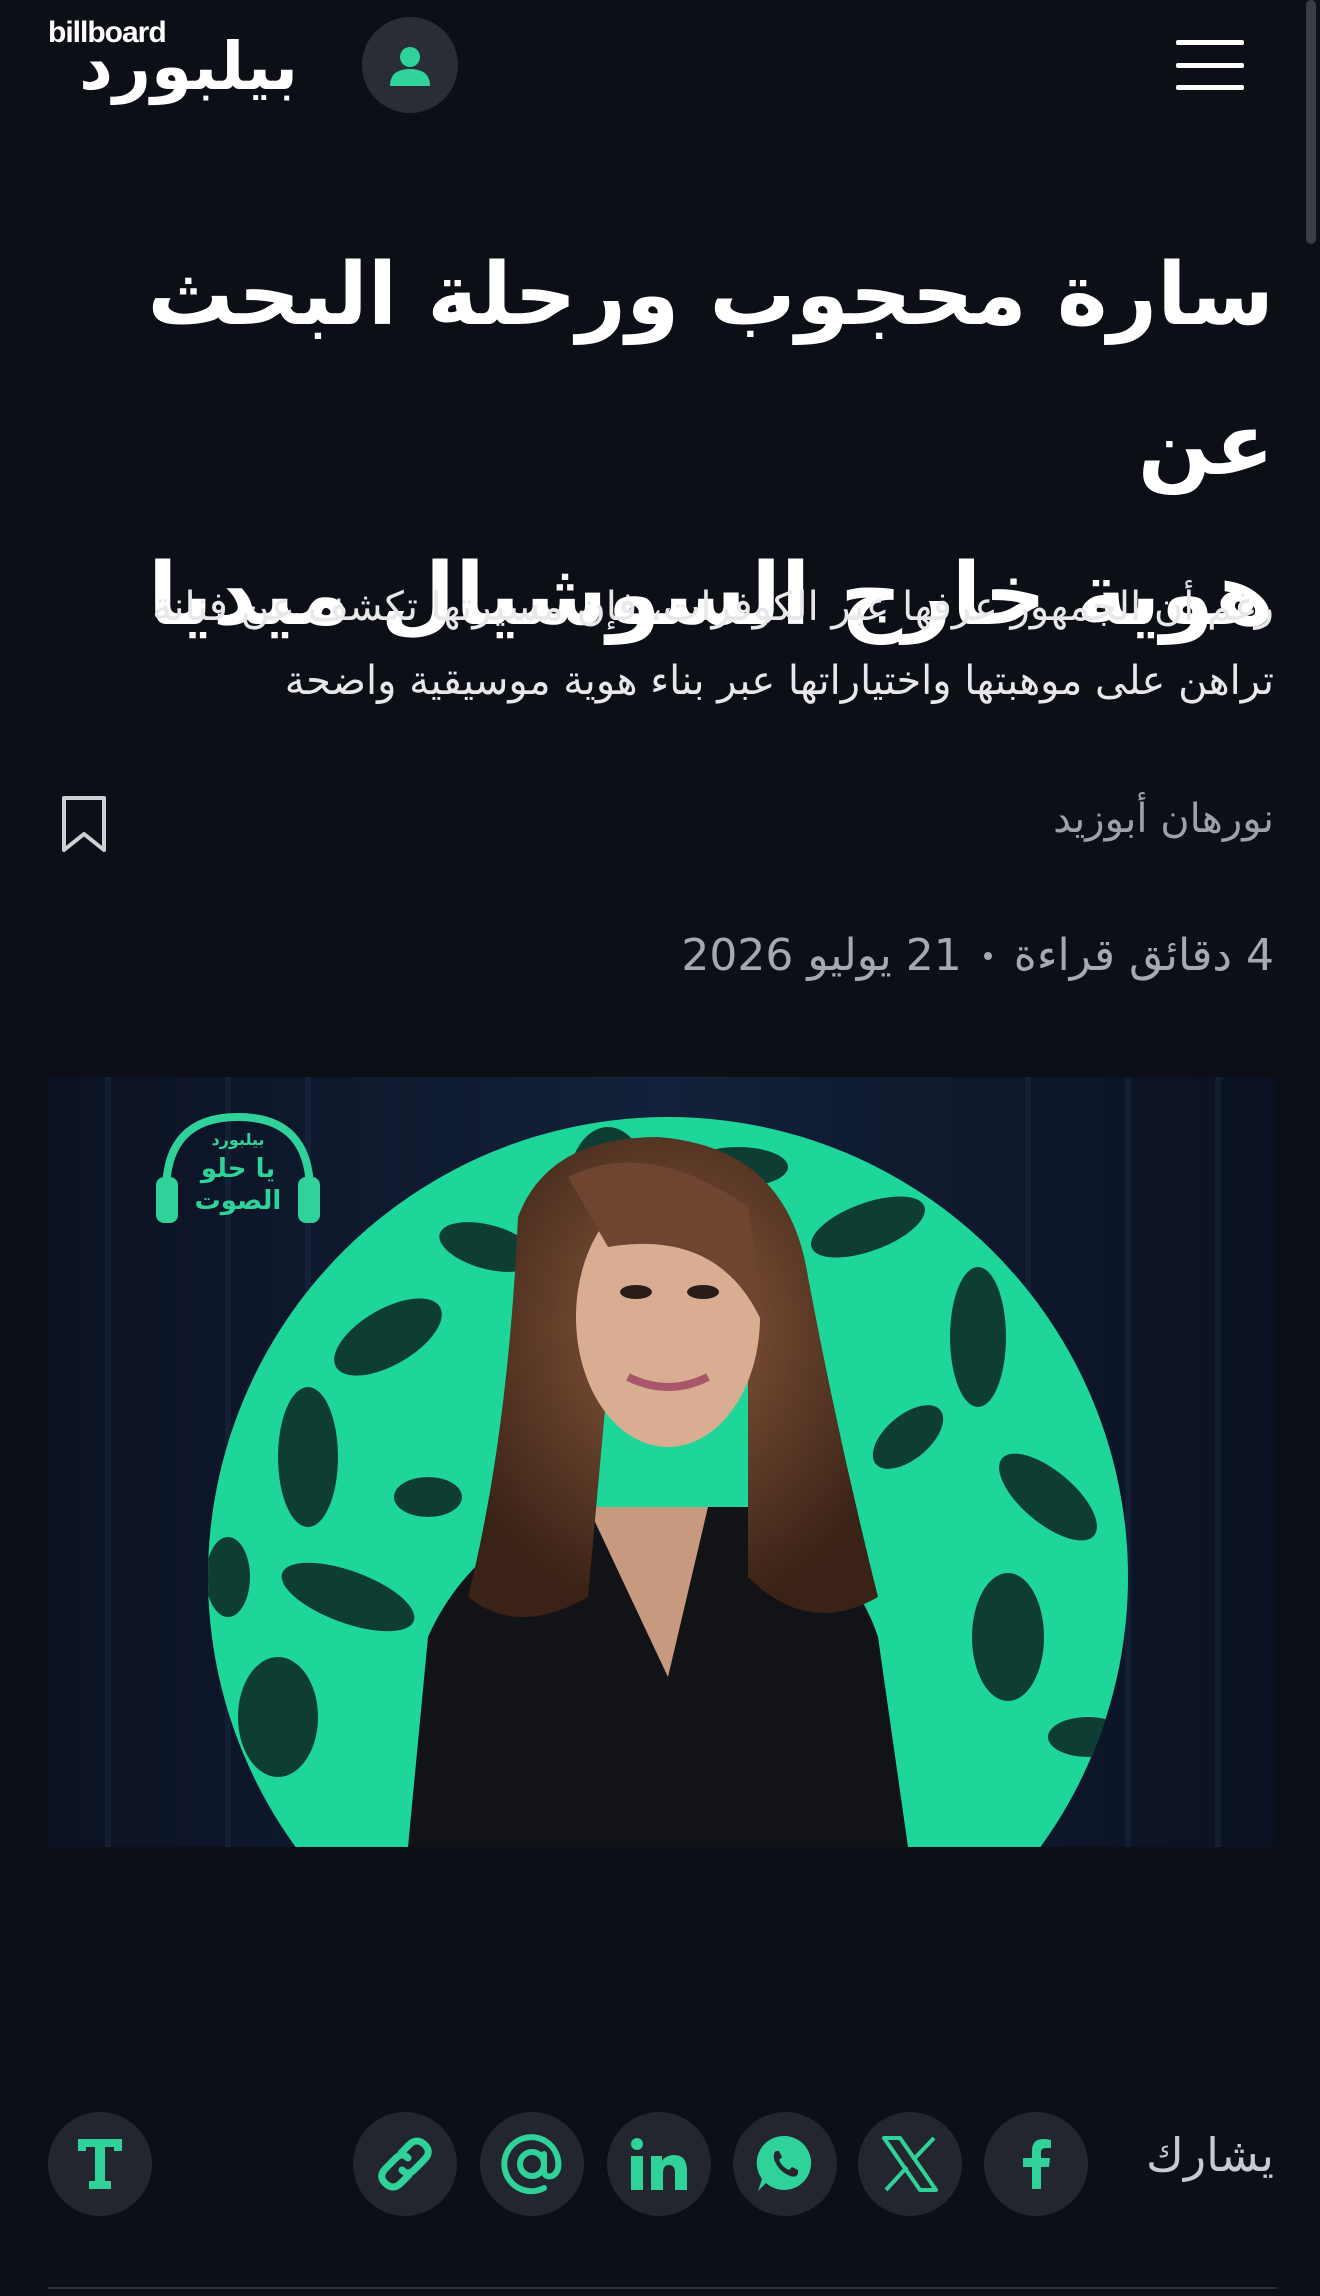 This screenshot has width=1320, height=2296. What do you see at coordinates (662, 2288) in the screenshot?
I see `divider` at bounding box center [662, 2288].